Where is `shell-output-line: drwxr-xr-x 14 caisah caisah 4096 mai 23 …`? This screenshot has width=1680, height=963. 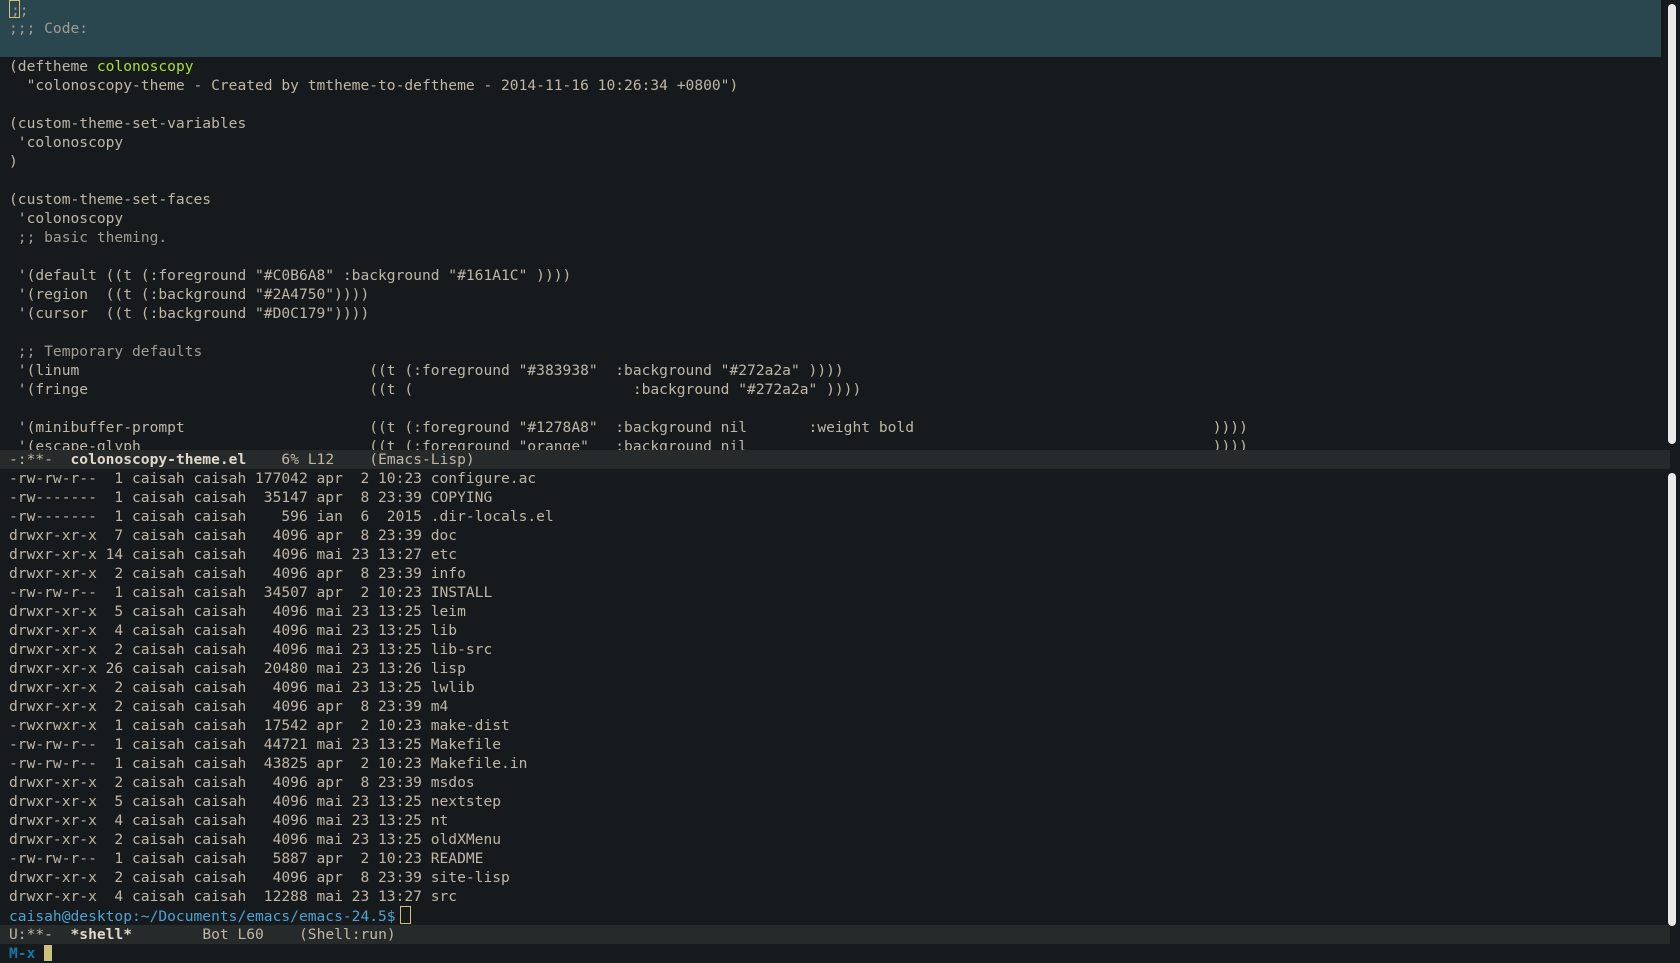
shell-output-line: drwxr-xr-x 14 caisah caisah 4096 mai 23 … is located at coordinates (233, 554).